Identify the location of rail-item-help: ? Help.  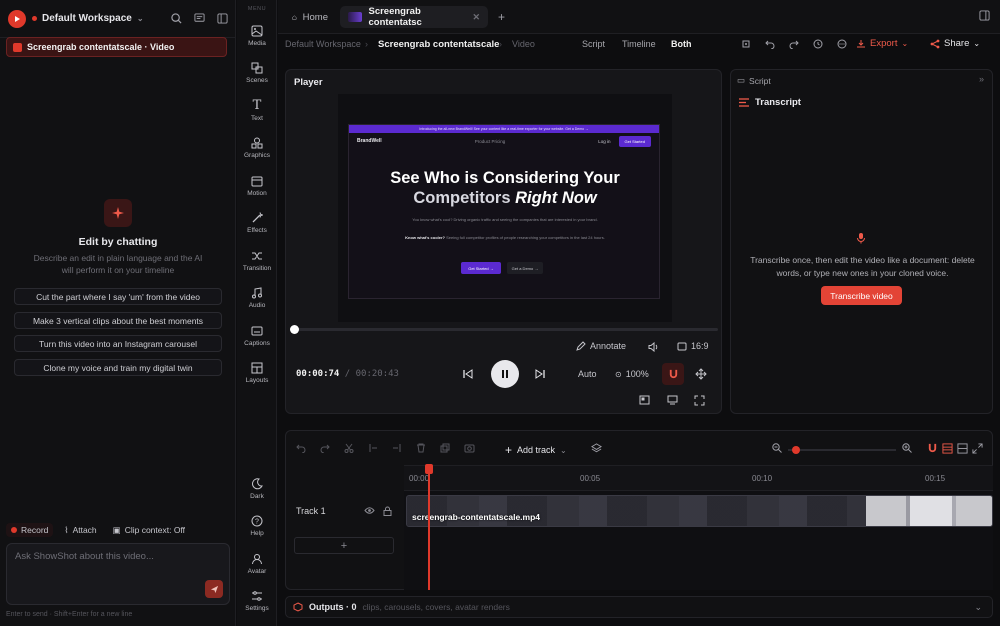
(257, 526).